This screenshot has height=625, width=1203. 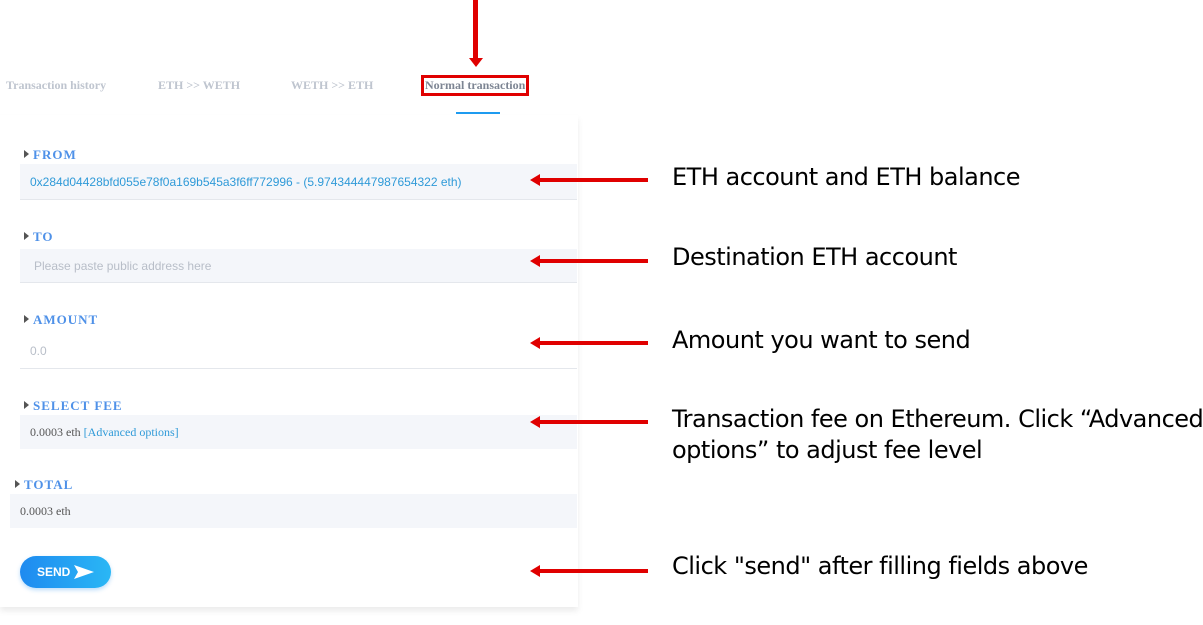 I want to click on annotation-from: ETH account and ETH balance, so click(x=846, y=177).